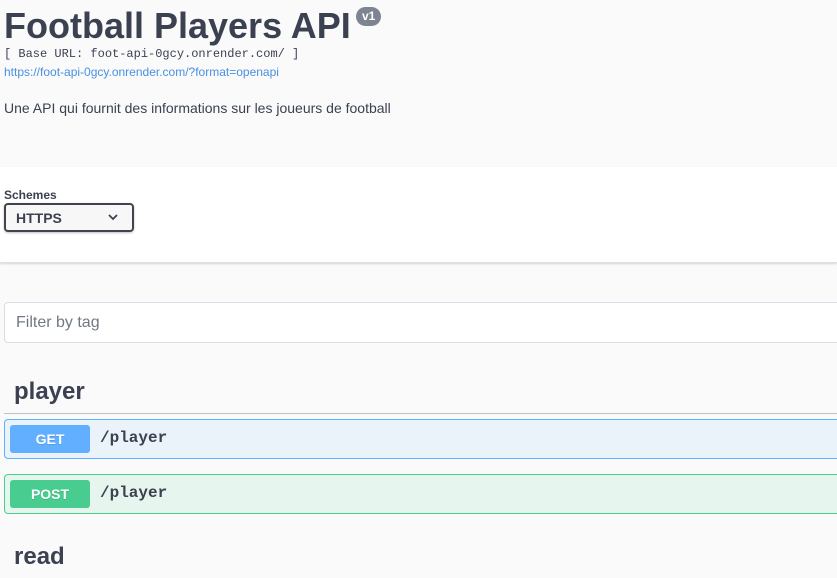 Image resolution: width=837 pixels, height=578 pixels. I want to click on tag-header-player: player, so click(420, 393).